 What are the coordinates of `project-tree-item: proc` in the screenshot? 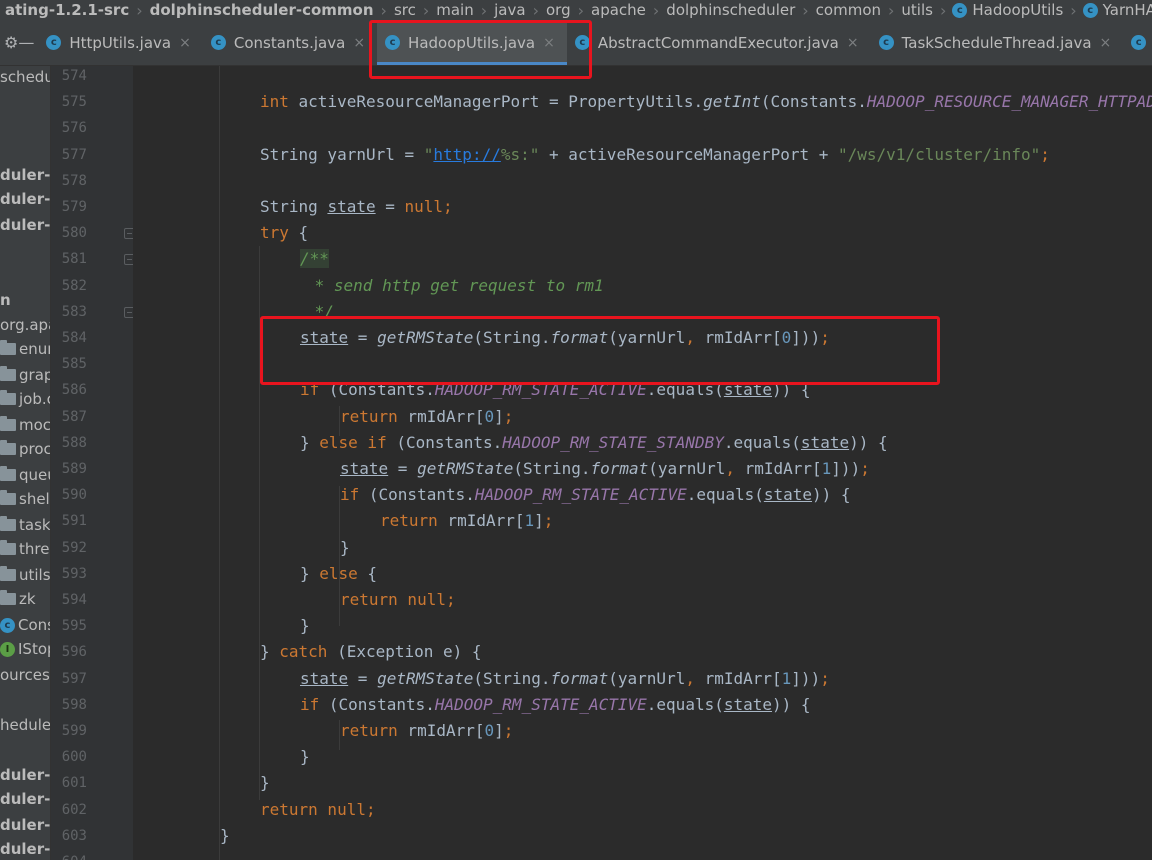 It's located at (25, 449).